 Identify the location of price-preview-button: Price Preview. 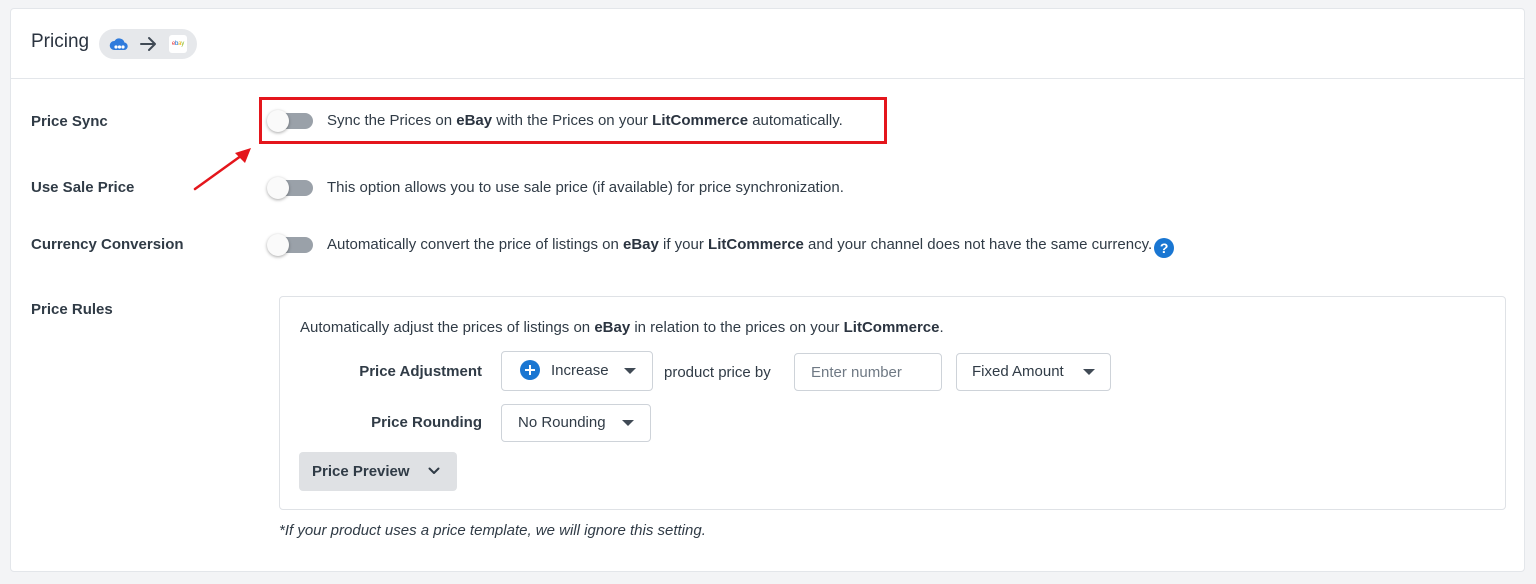
(378, 471).